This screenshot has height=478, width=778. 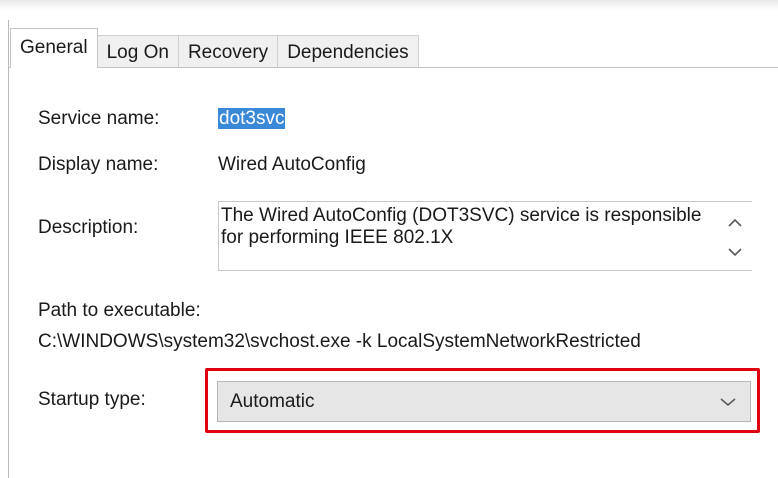 I want to click on service-name-value: dot3svc, so click(x=252, y=119).